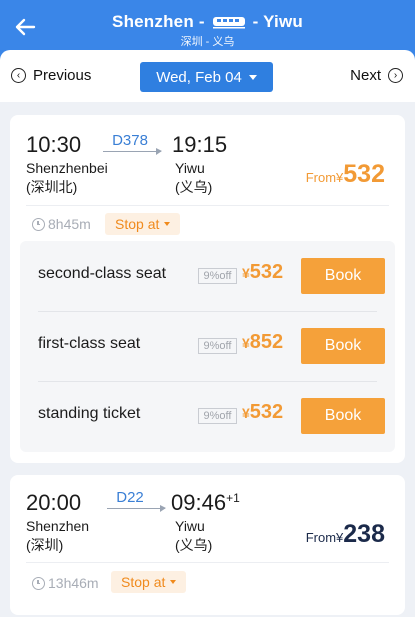 The width and height of the screenshot is (415, 617). What do you see at coordinates (364, 174) in the screenshot?
I see `from-price-amount: 532` at bounding box center [364, 174].